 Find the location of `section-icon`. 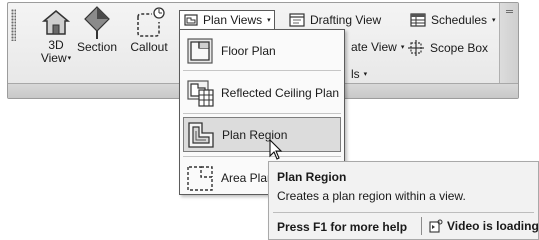

section-icon is located at coordinates (97, 22).